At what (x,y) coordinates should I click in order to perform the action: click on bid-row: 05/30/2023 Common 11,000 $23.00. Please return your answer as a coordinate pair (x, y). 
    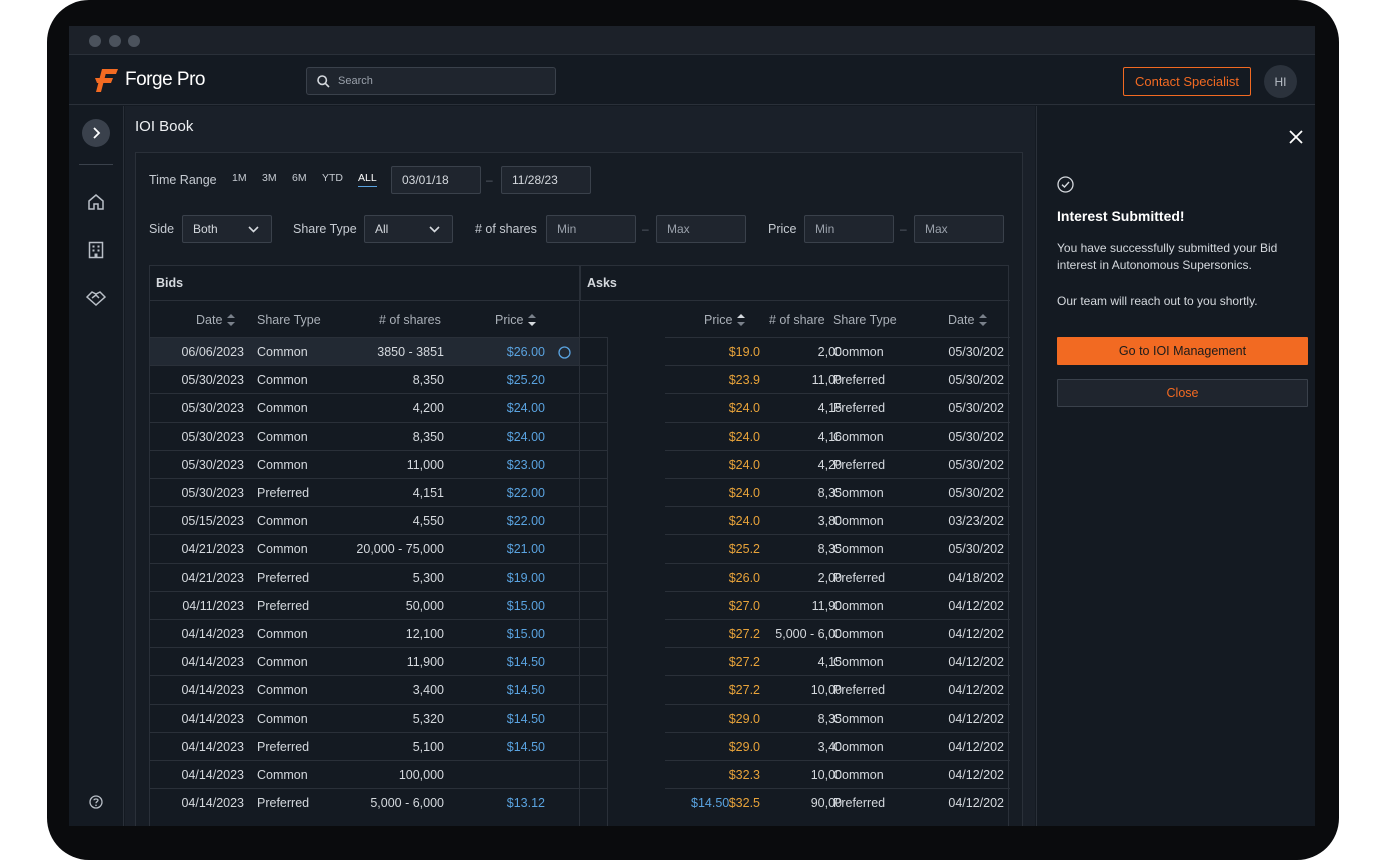
    Looking at the image, I should click on (364, 463).